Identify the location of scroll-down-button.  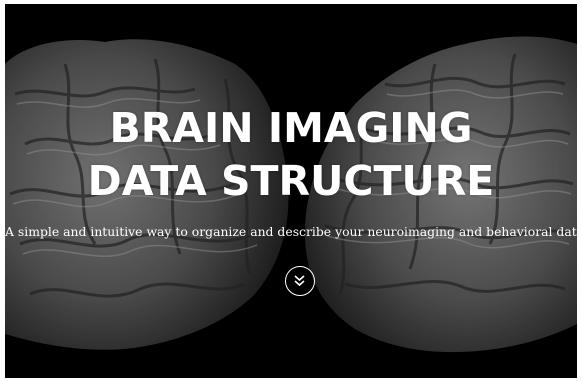
(300, 281).